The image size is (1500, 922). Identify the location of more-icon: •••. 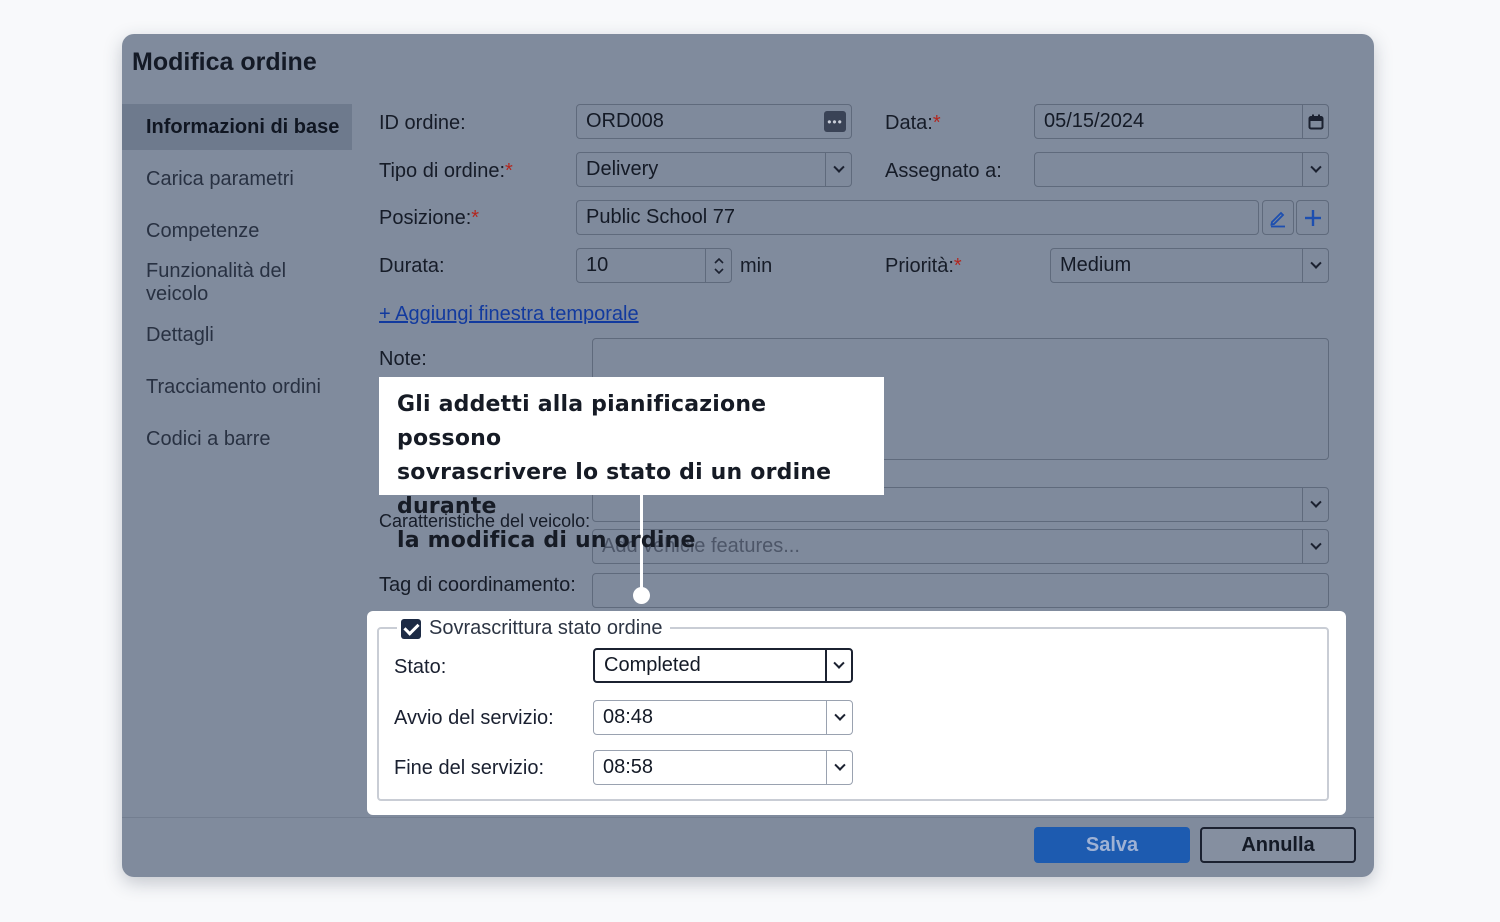
(835, 121).